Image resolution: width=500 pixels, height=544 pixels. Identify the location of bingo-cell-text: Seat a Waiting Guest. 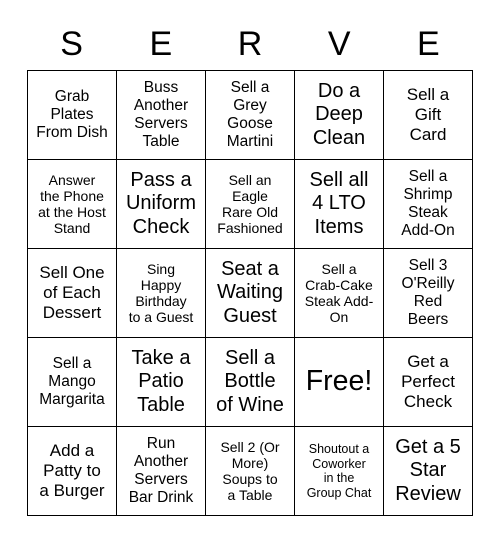
(250, 292).